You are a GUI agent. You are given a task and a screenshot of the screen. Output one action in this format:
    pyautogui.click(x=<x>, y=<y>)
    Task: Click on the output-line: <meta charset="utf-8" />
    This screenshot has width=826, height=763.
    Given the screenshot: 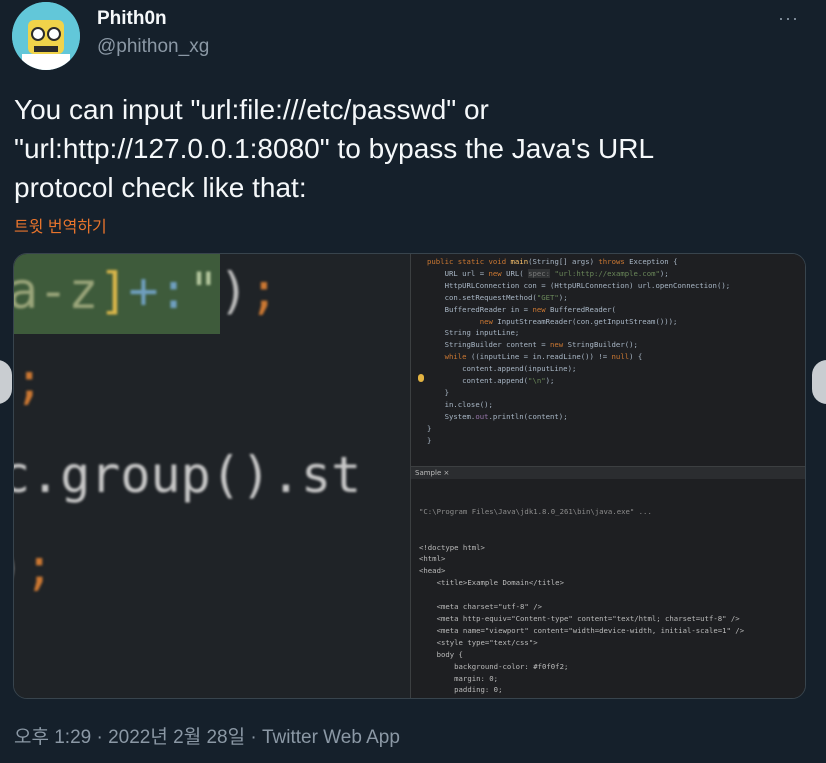 What is the action you would take?
    pyautogui.click(x=481, y=607)
    